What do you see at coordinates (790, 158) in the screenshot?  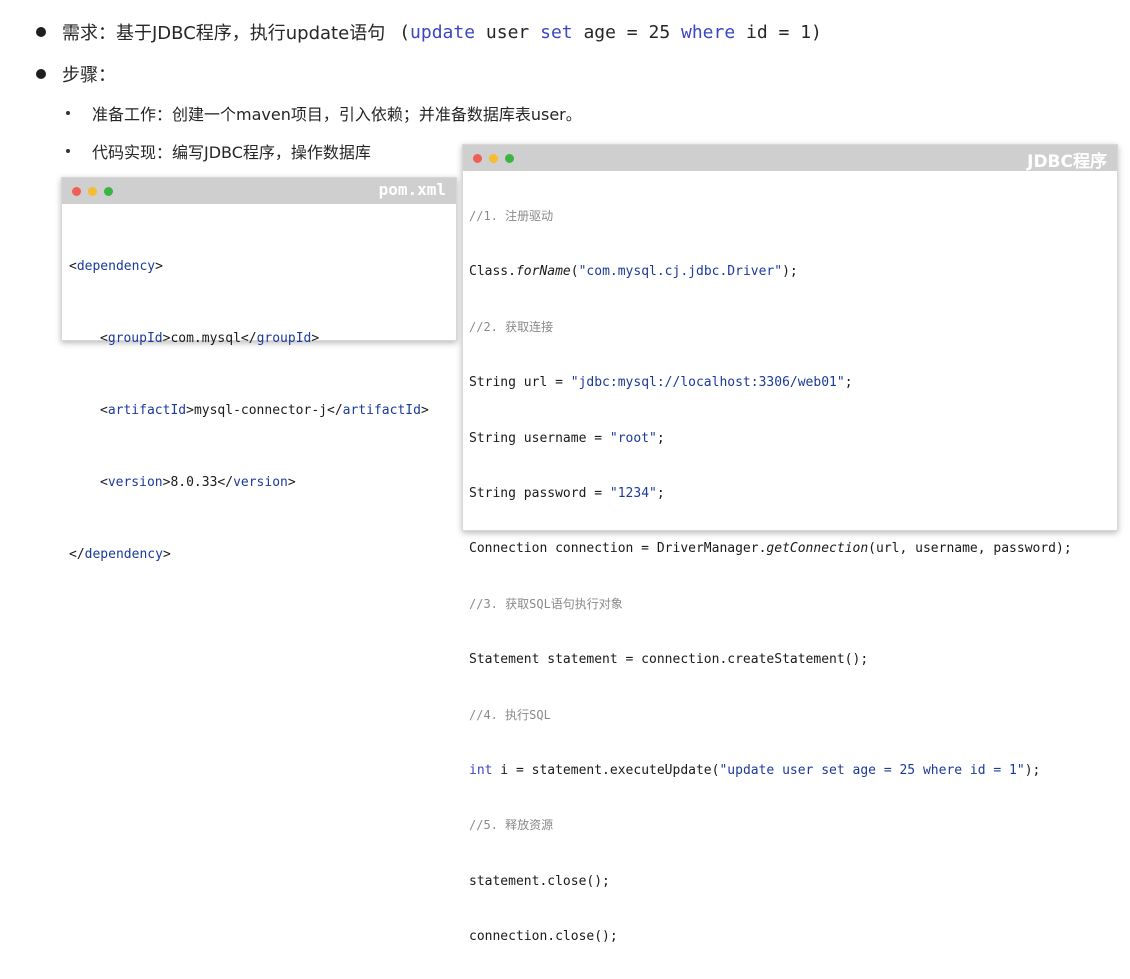 I see `jdbc-title-bar: JDBC程序` at bounding box center [790, 158].